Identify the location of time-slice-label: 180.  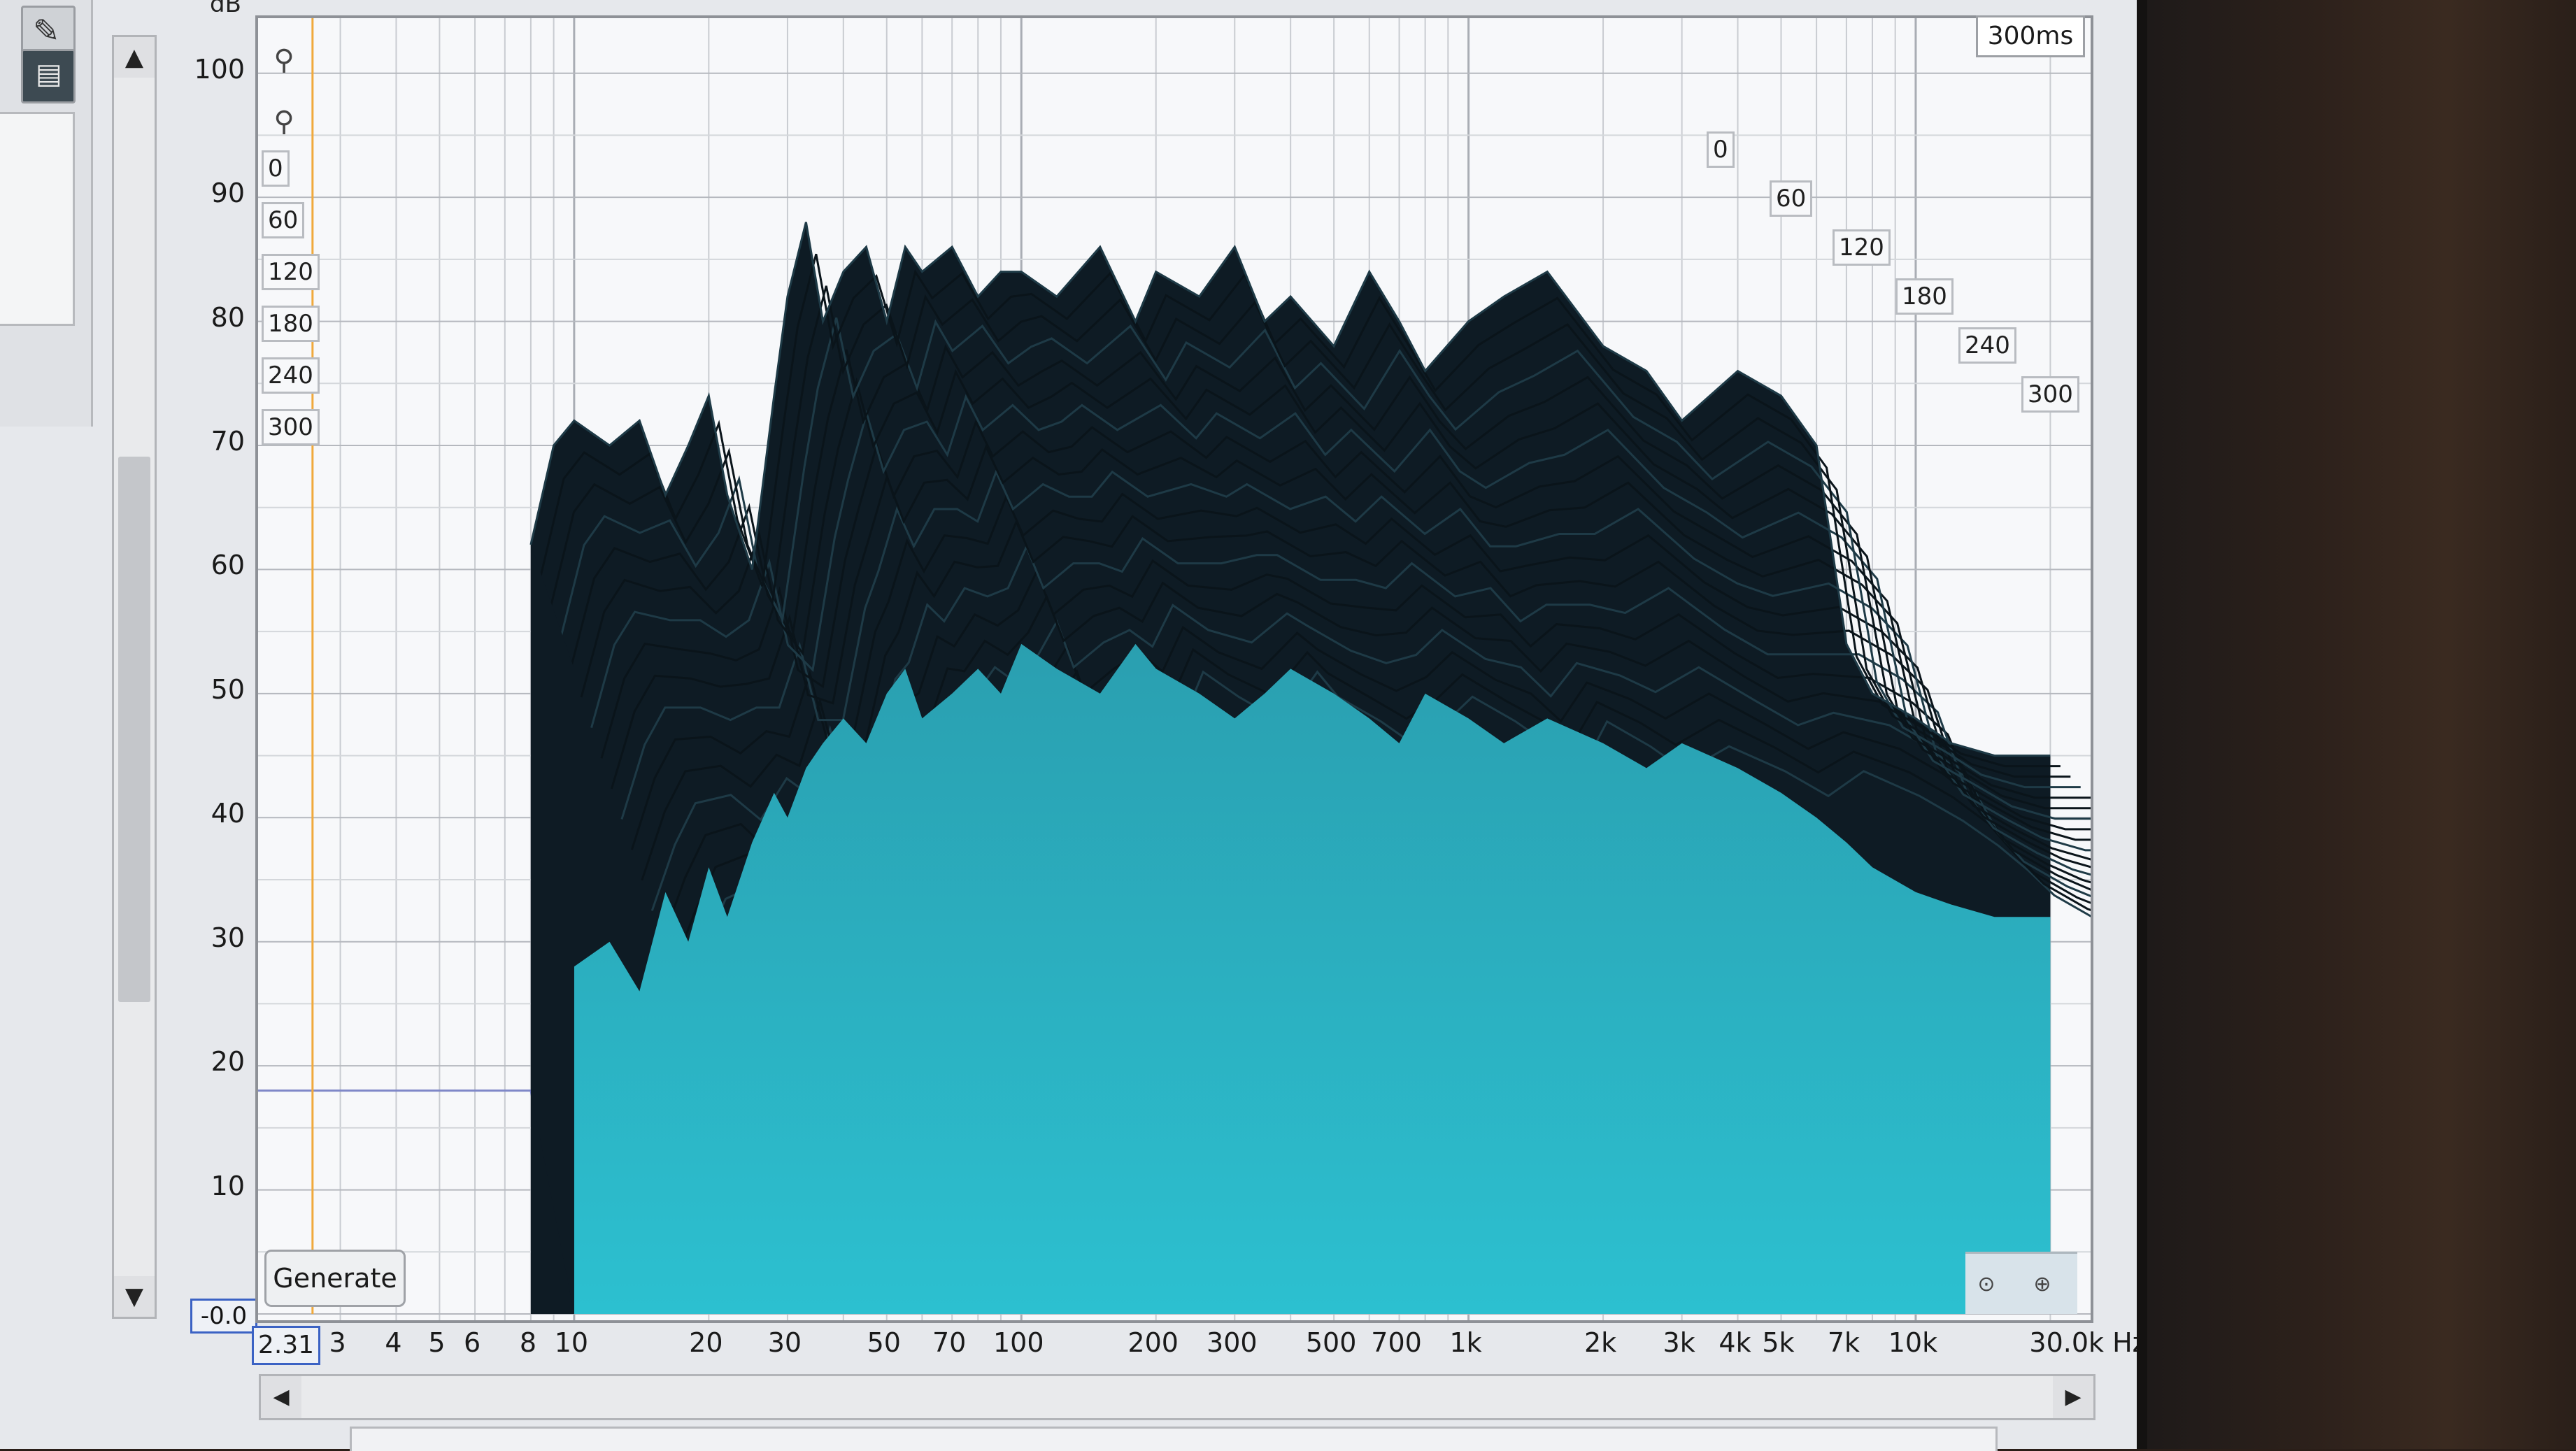
(291, 324).